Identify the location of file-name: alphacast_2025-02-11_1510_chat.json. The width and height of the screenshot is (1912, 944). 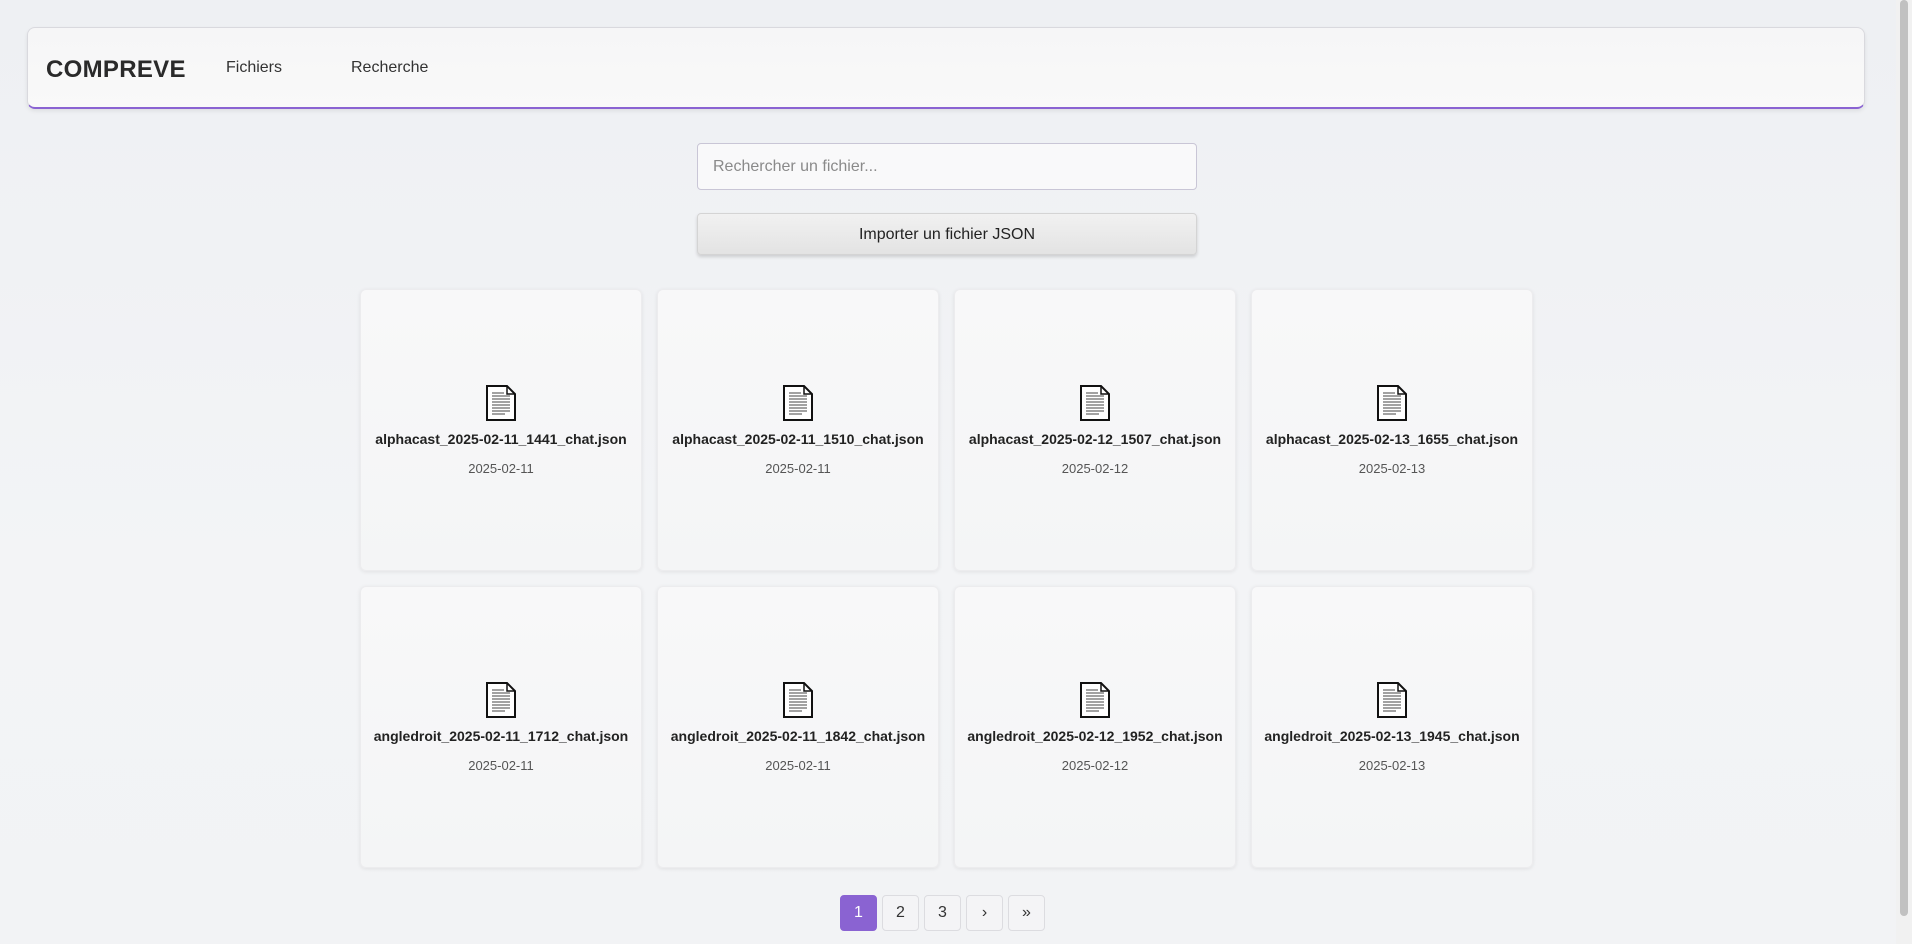
(798, 438).